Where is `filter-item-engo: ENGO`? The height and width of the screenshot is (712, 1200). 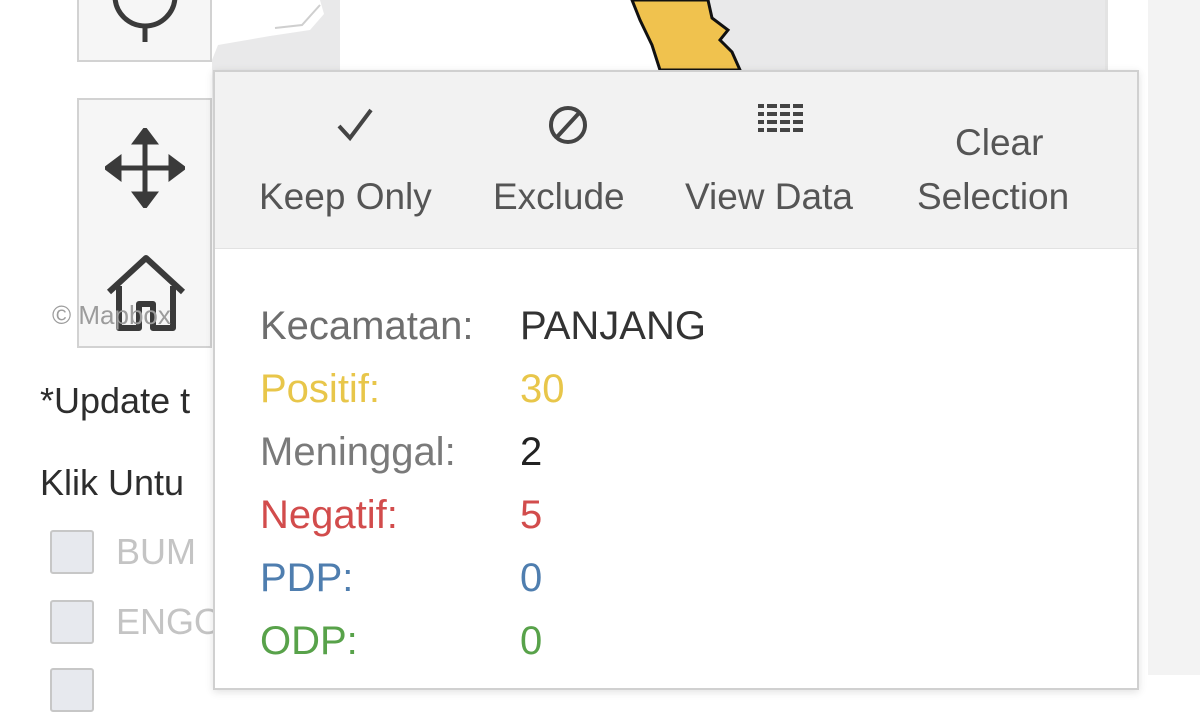
filter-item-engo: ENGO is located at coordinates (136, 622).